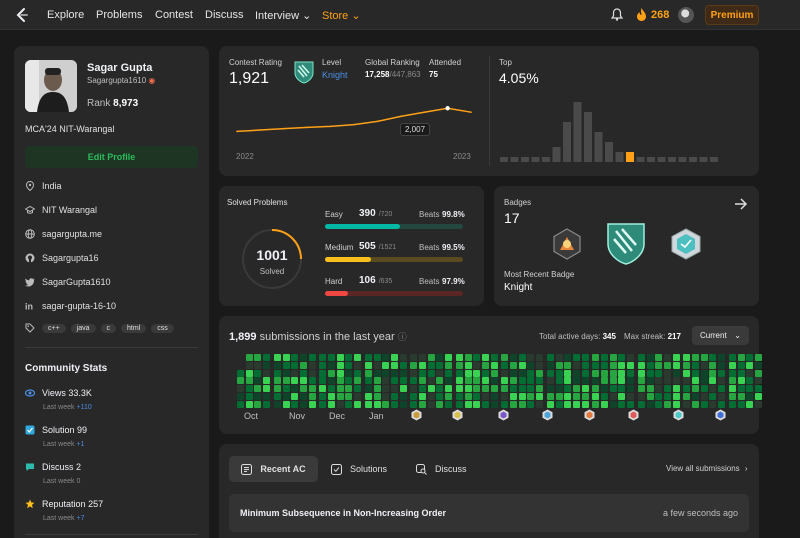  I want to click on user-avatar, so click(686, 15).